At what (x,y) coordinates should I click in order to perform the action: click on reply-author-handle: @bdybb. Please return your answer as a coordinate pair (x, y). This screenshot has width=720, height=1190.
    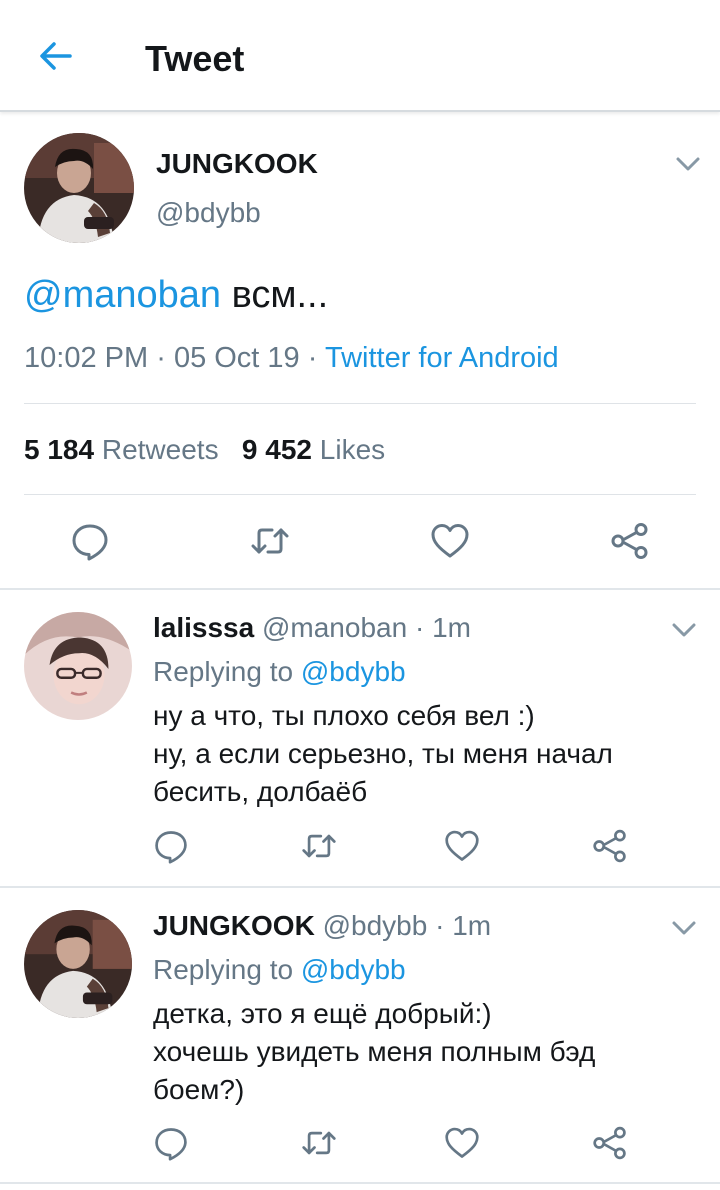
    Looking at the image, I should click on (375, 925).